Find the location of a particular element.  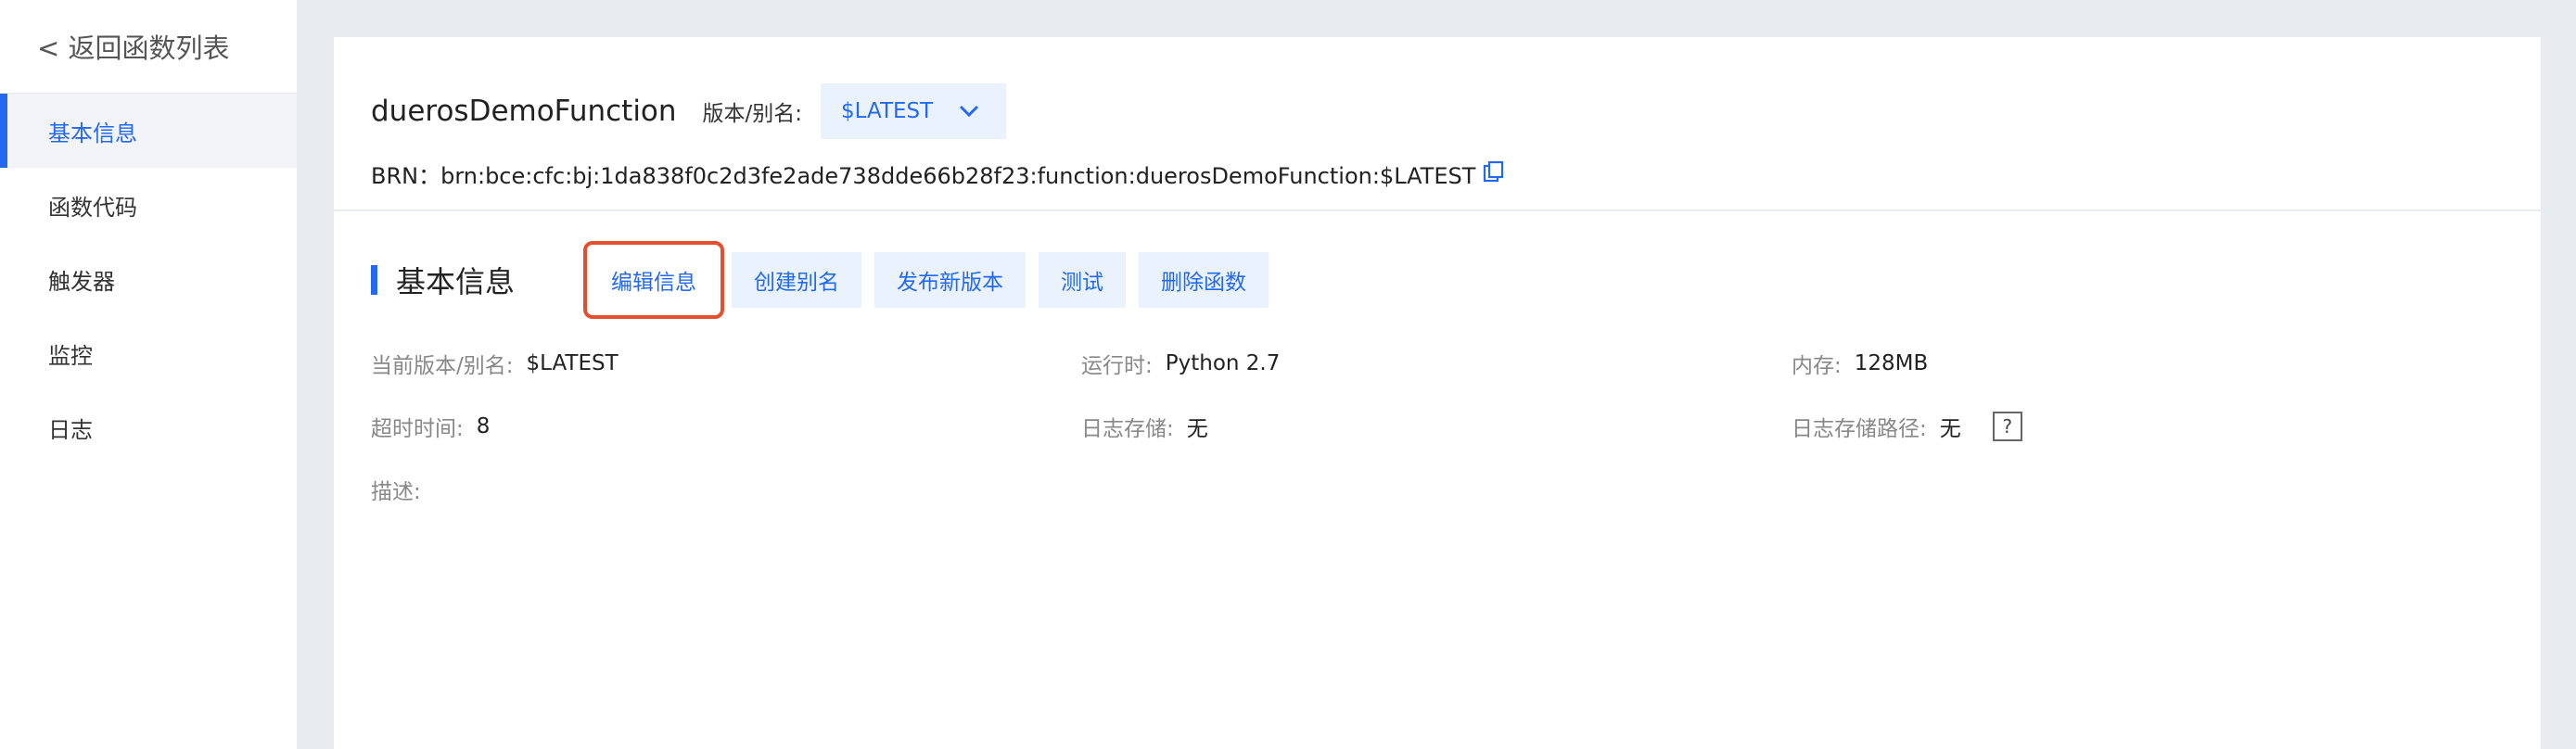

log-storage-field: 日志存储: 无 is located at coordinates (1437, 426).